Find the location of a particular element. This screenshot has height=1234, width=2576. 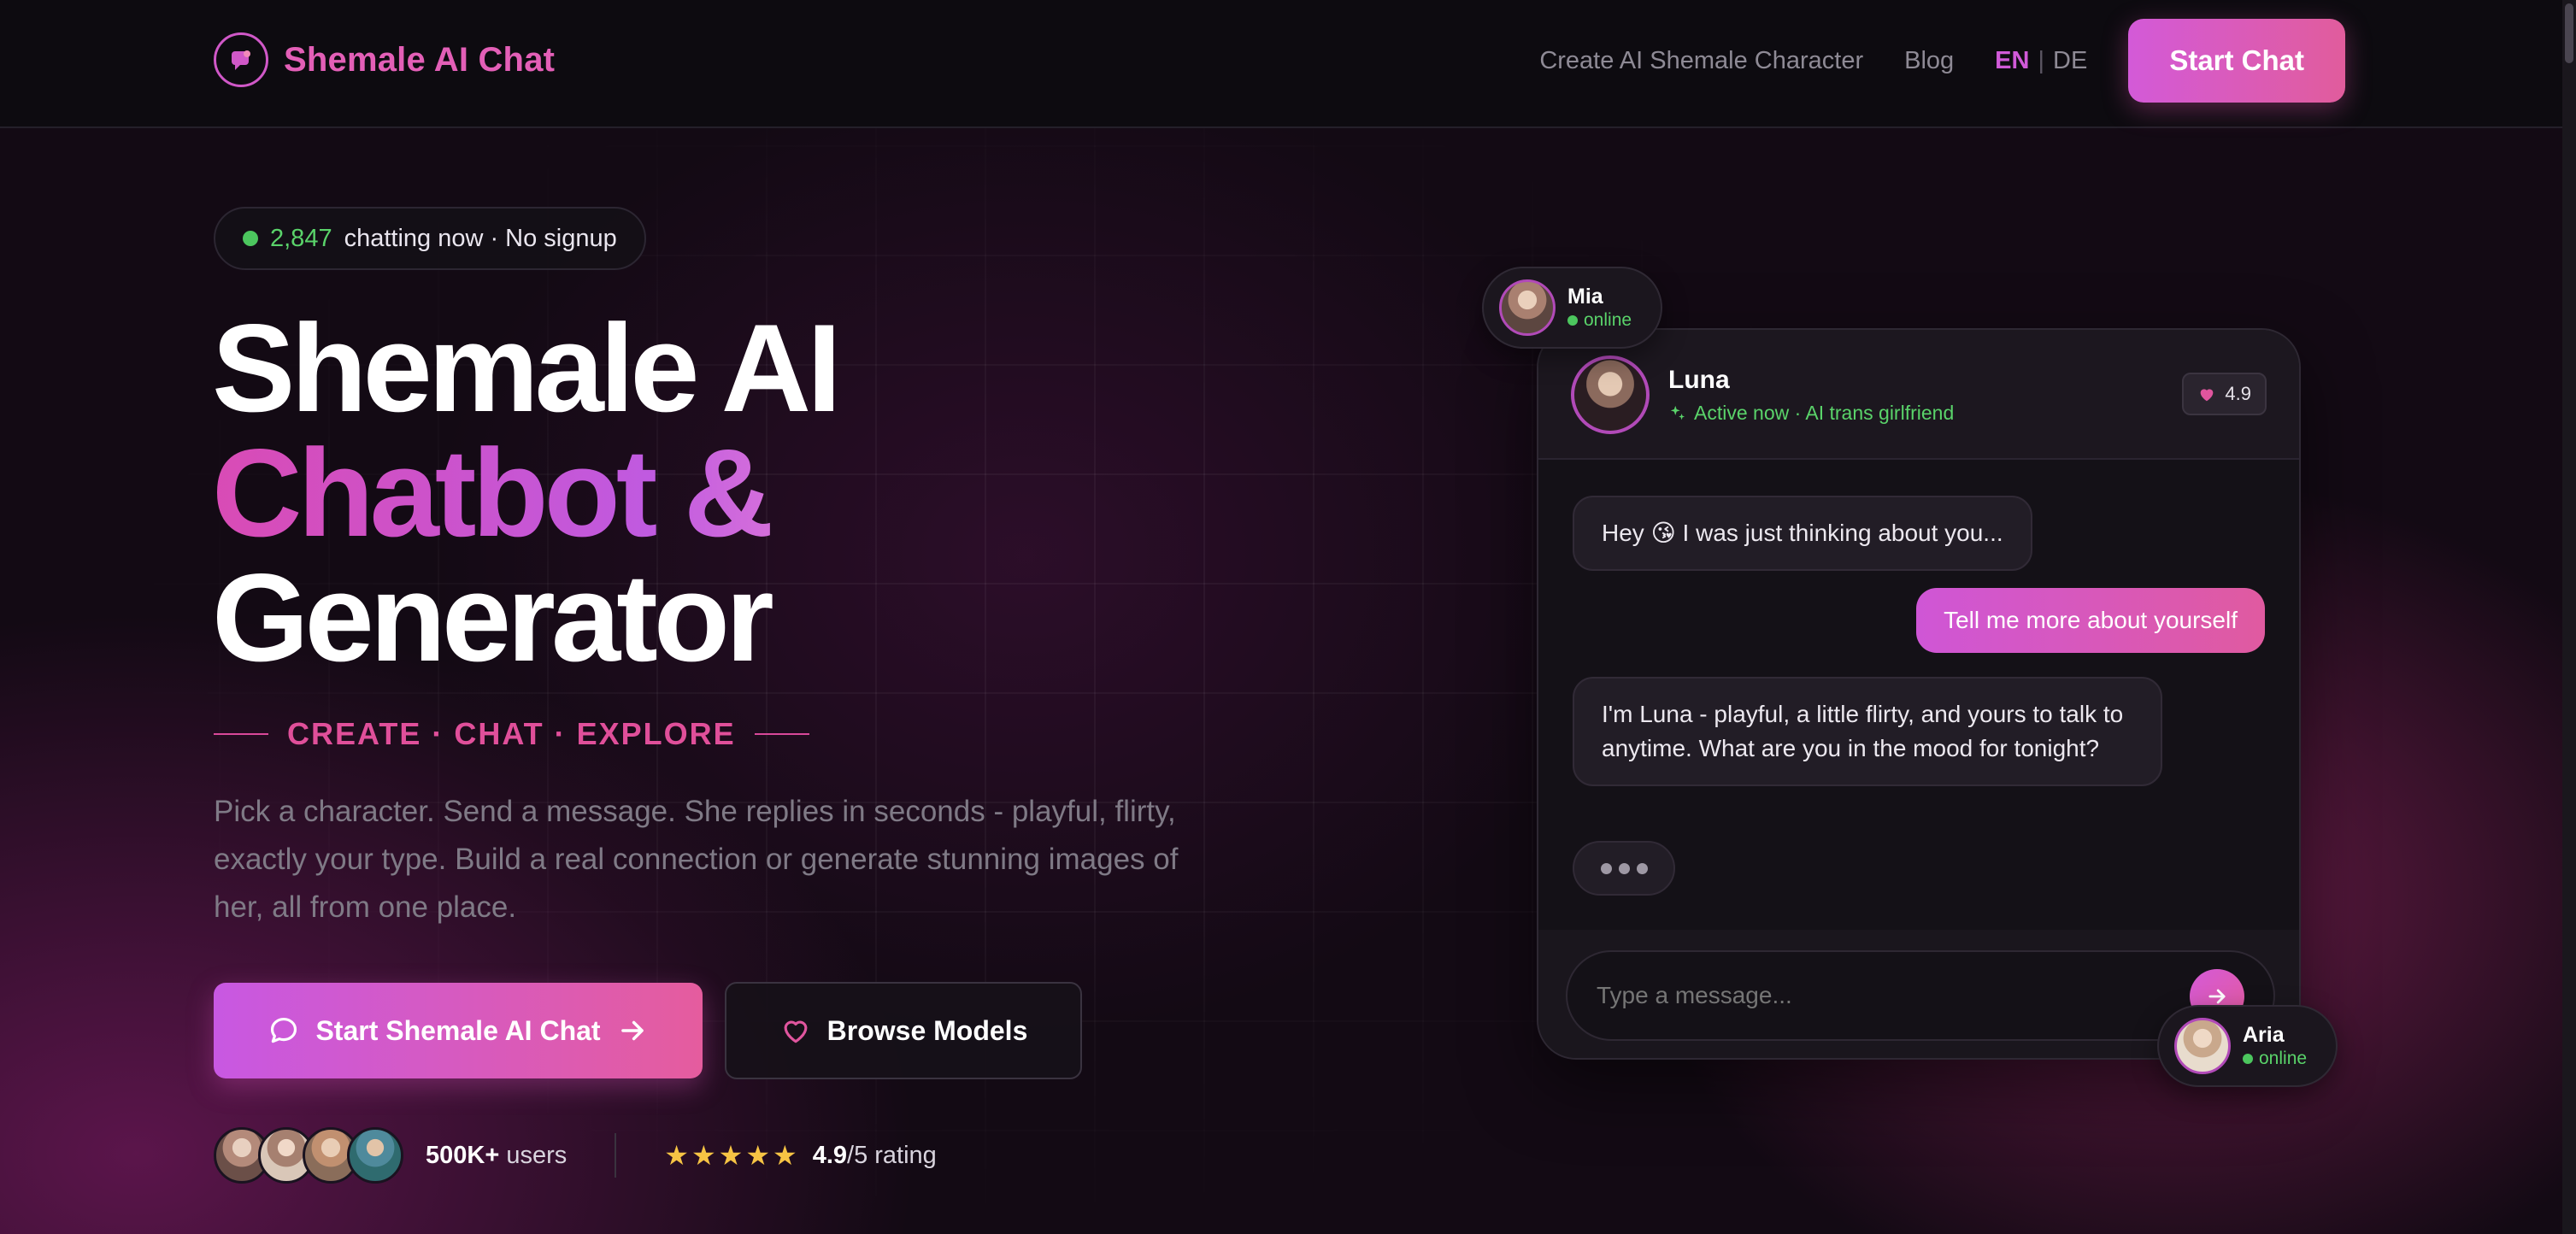

start-chat-button: Start Chat is located at coordinates (2236, 61).